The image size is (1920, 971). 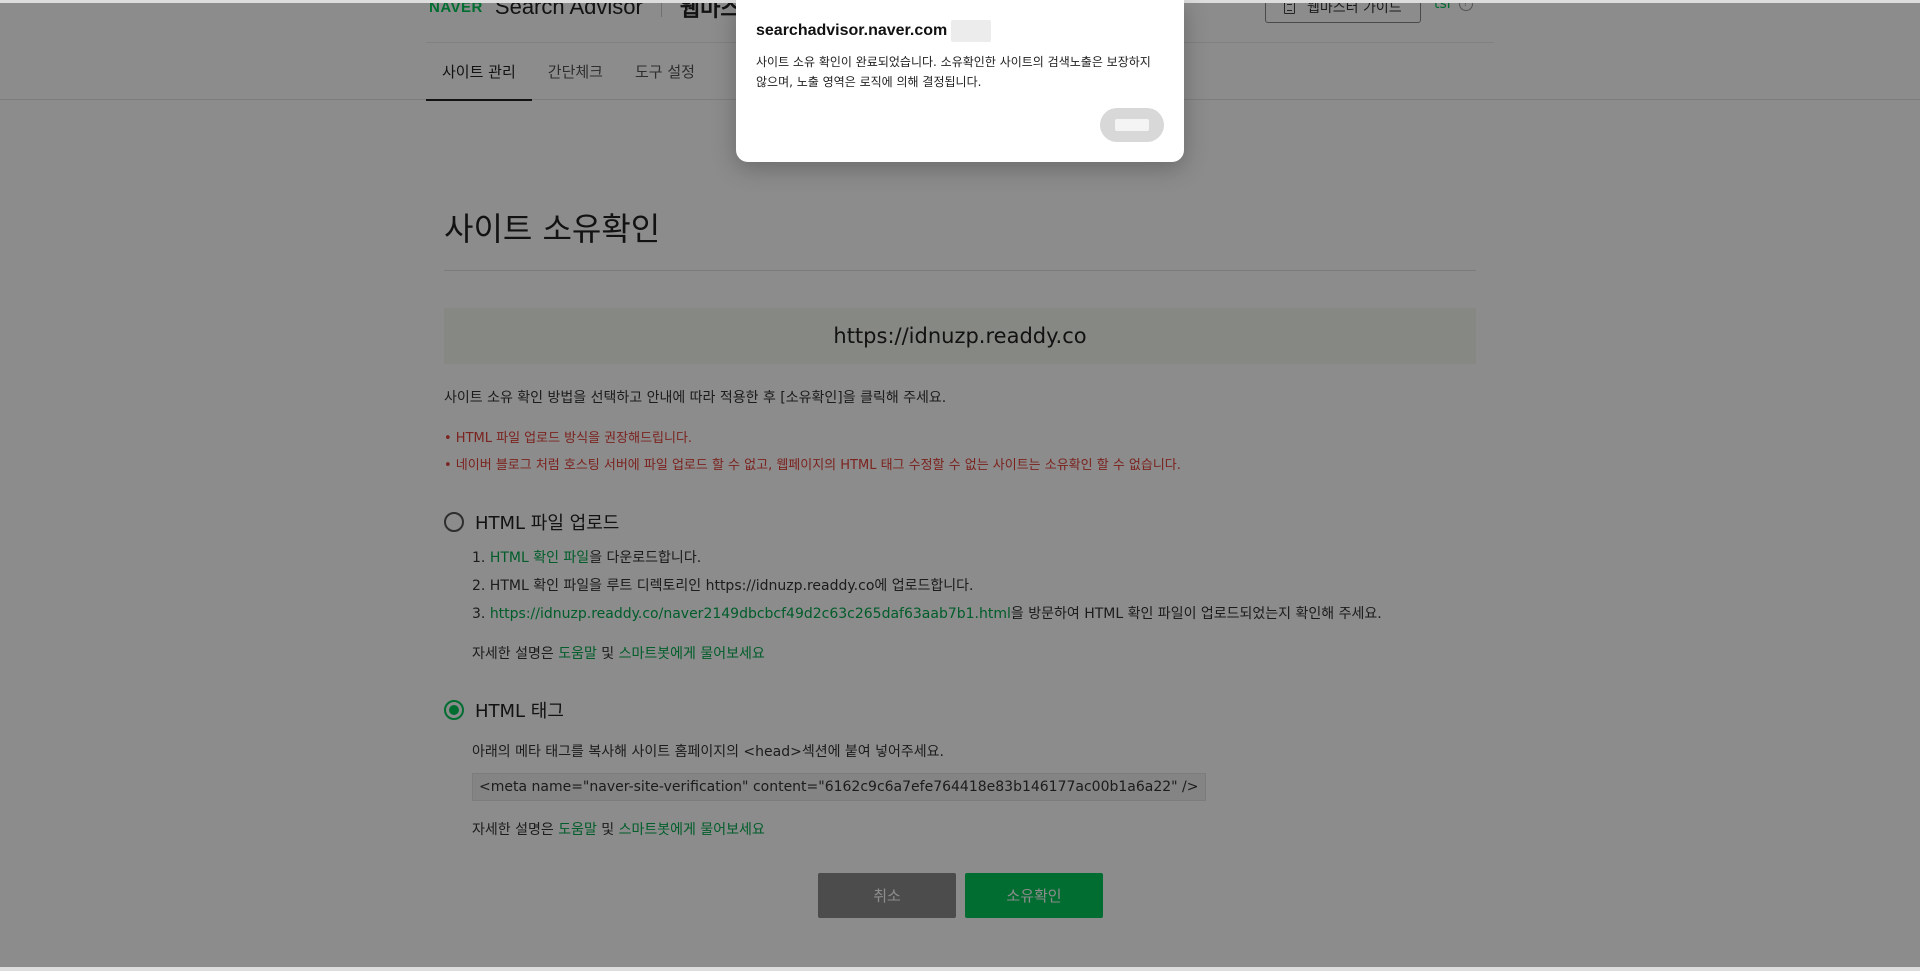 I want to click on dialog-ok-button, so click(x=1132, y=125).